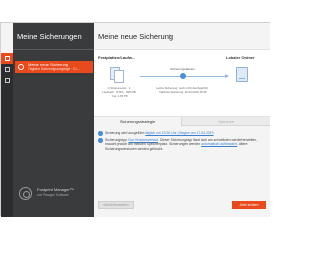 The height and width of the screenshot is (270, 320). What do you see at coordinates (219, 144) in the screenshot?
I see `retention-link: automatisch aufbewahrt` at bounding box center [219, 144].